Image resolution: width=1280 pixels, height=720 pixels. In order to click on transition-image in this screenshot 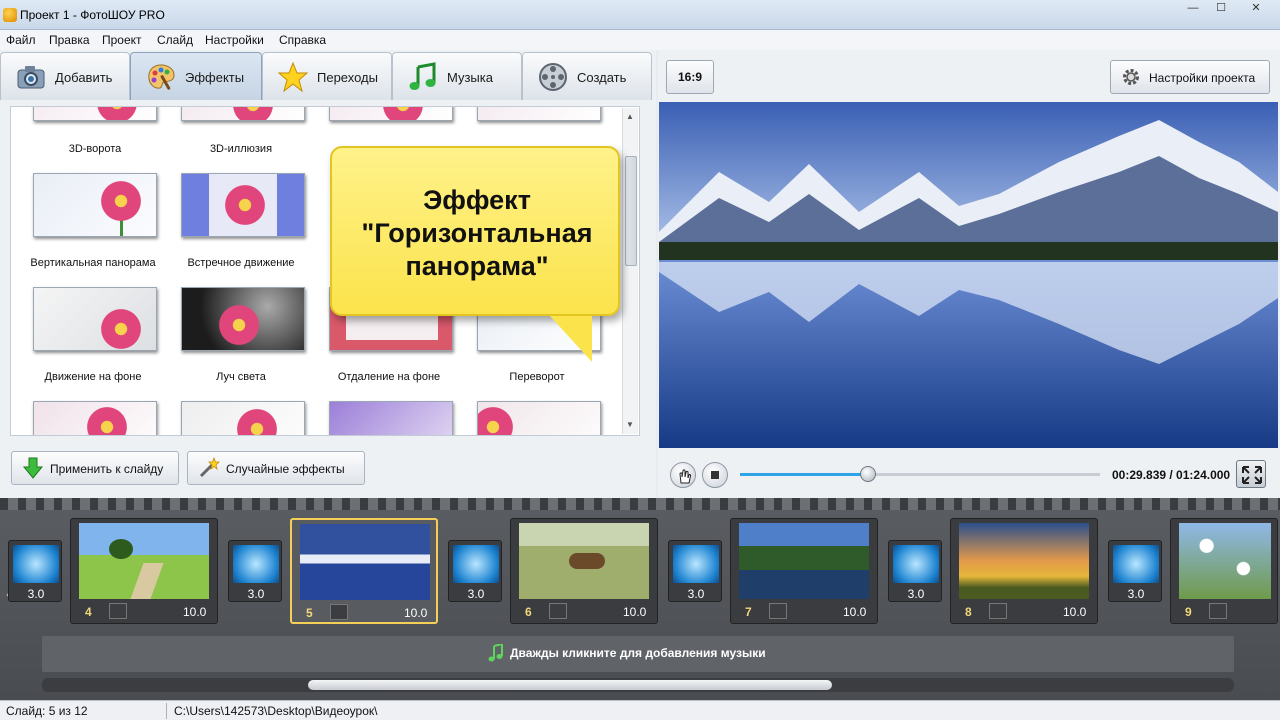, I will do `click(476, 564)`.